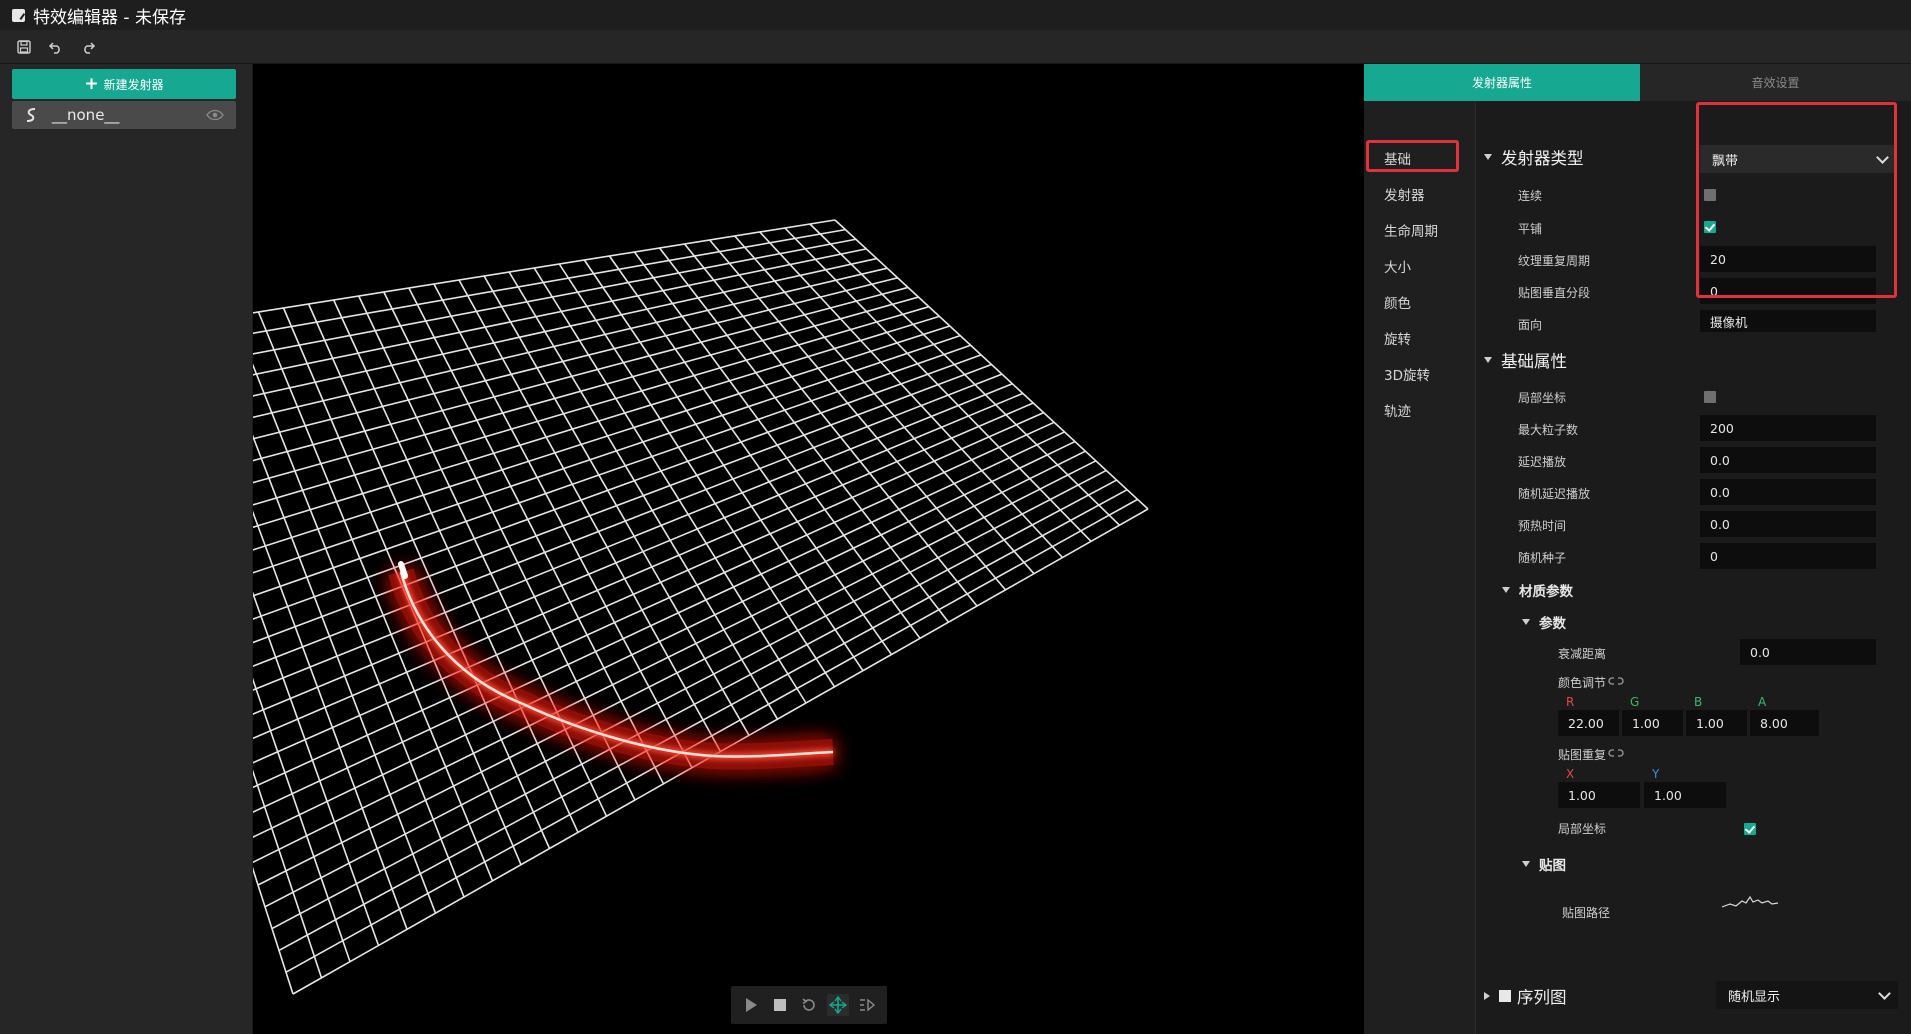  Describe the element at coordinates (1542, 462) in the screenshot. I see `delay-label: 延迟播放` at that location.